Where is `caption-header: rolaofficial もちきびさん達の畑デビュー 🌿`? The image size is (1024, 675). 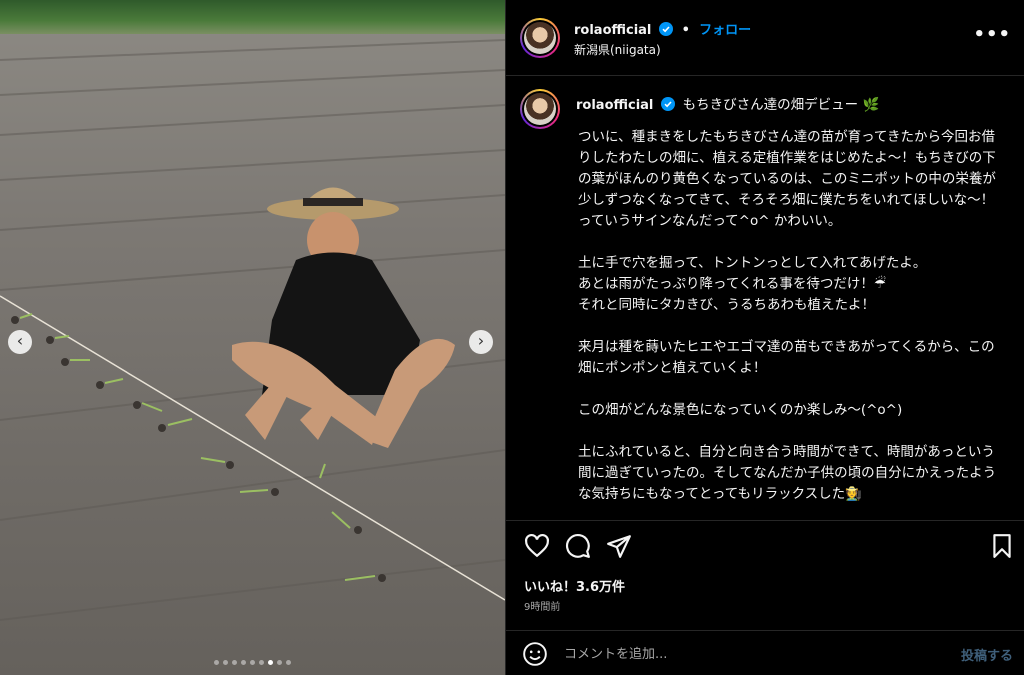 caption-header: rolaofficial もちきびさん達の畑デビュー 🌿 is located at coordinates (727, 103).